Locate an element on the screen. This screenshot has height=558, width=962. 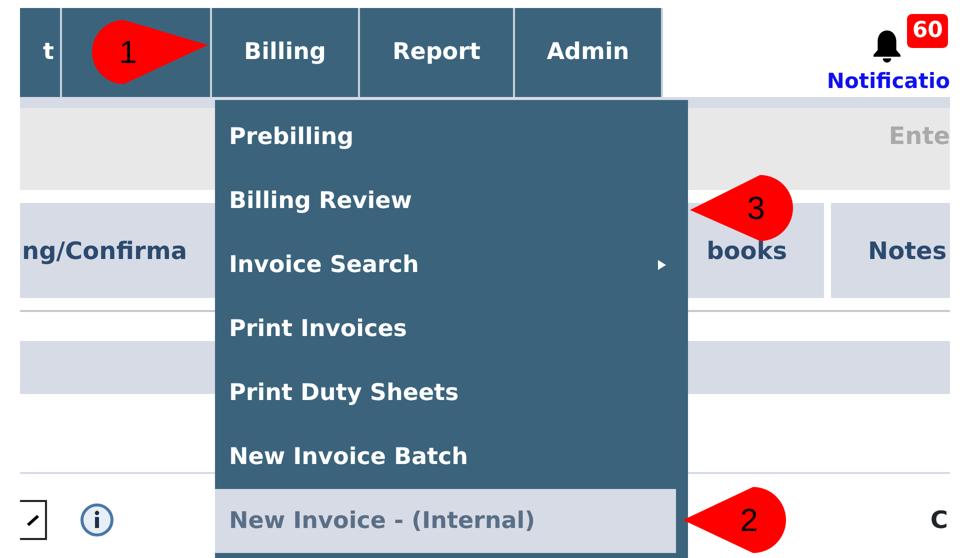
notifications-link: Notificatio is located at coordinates (888, 81).